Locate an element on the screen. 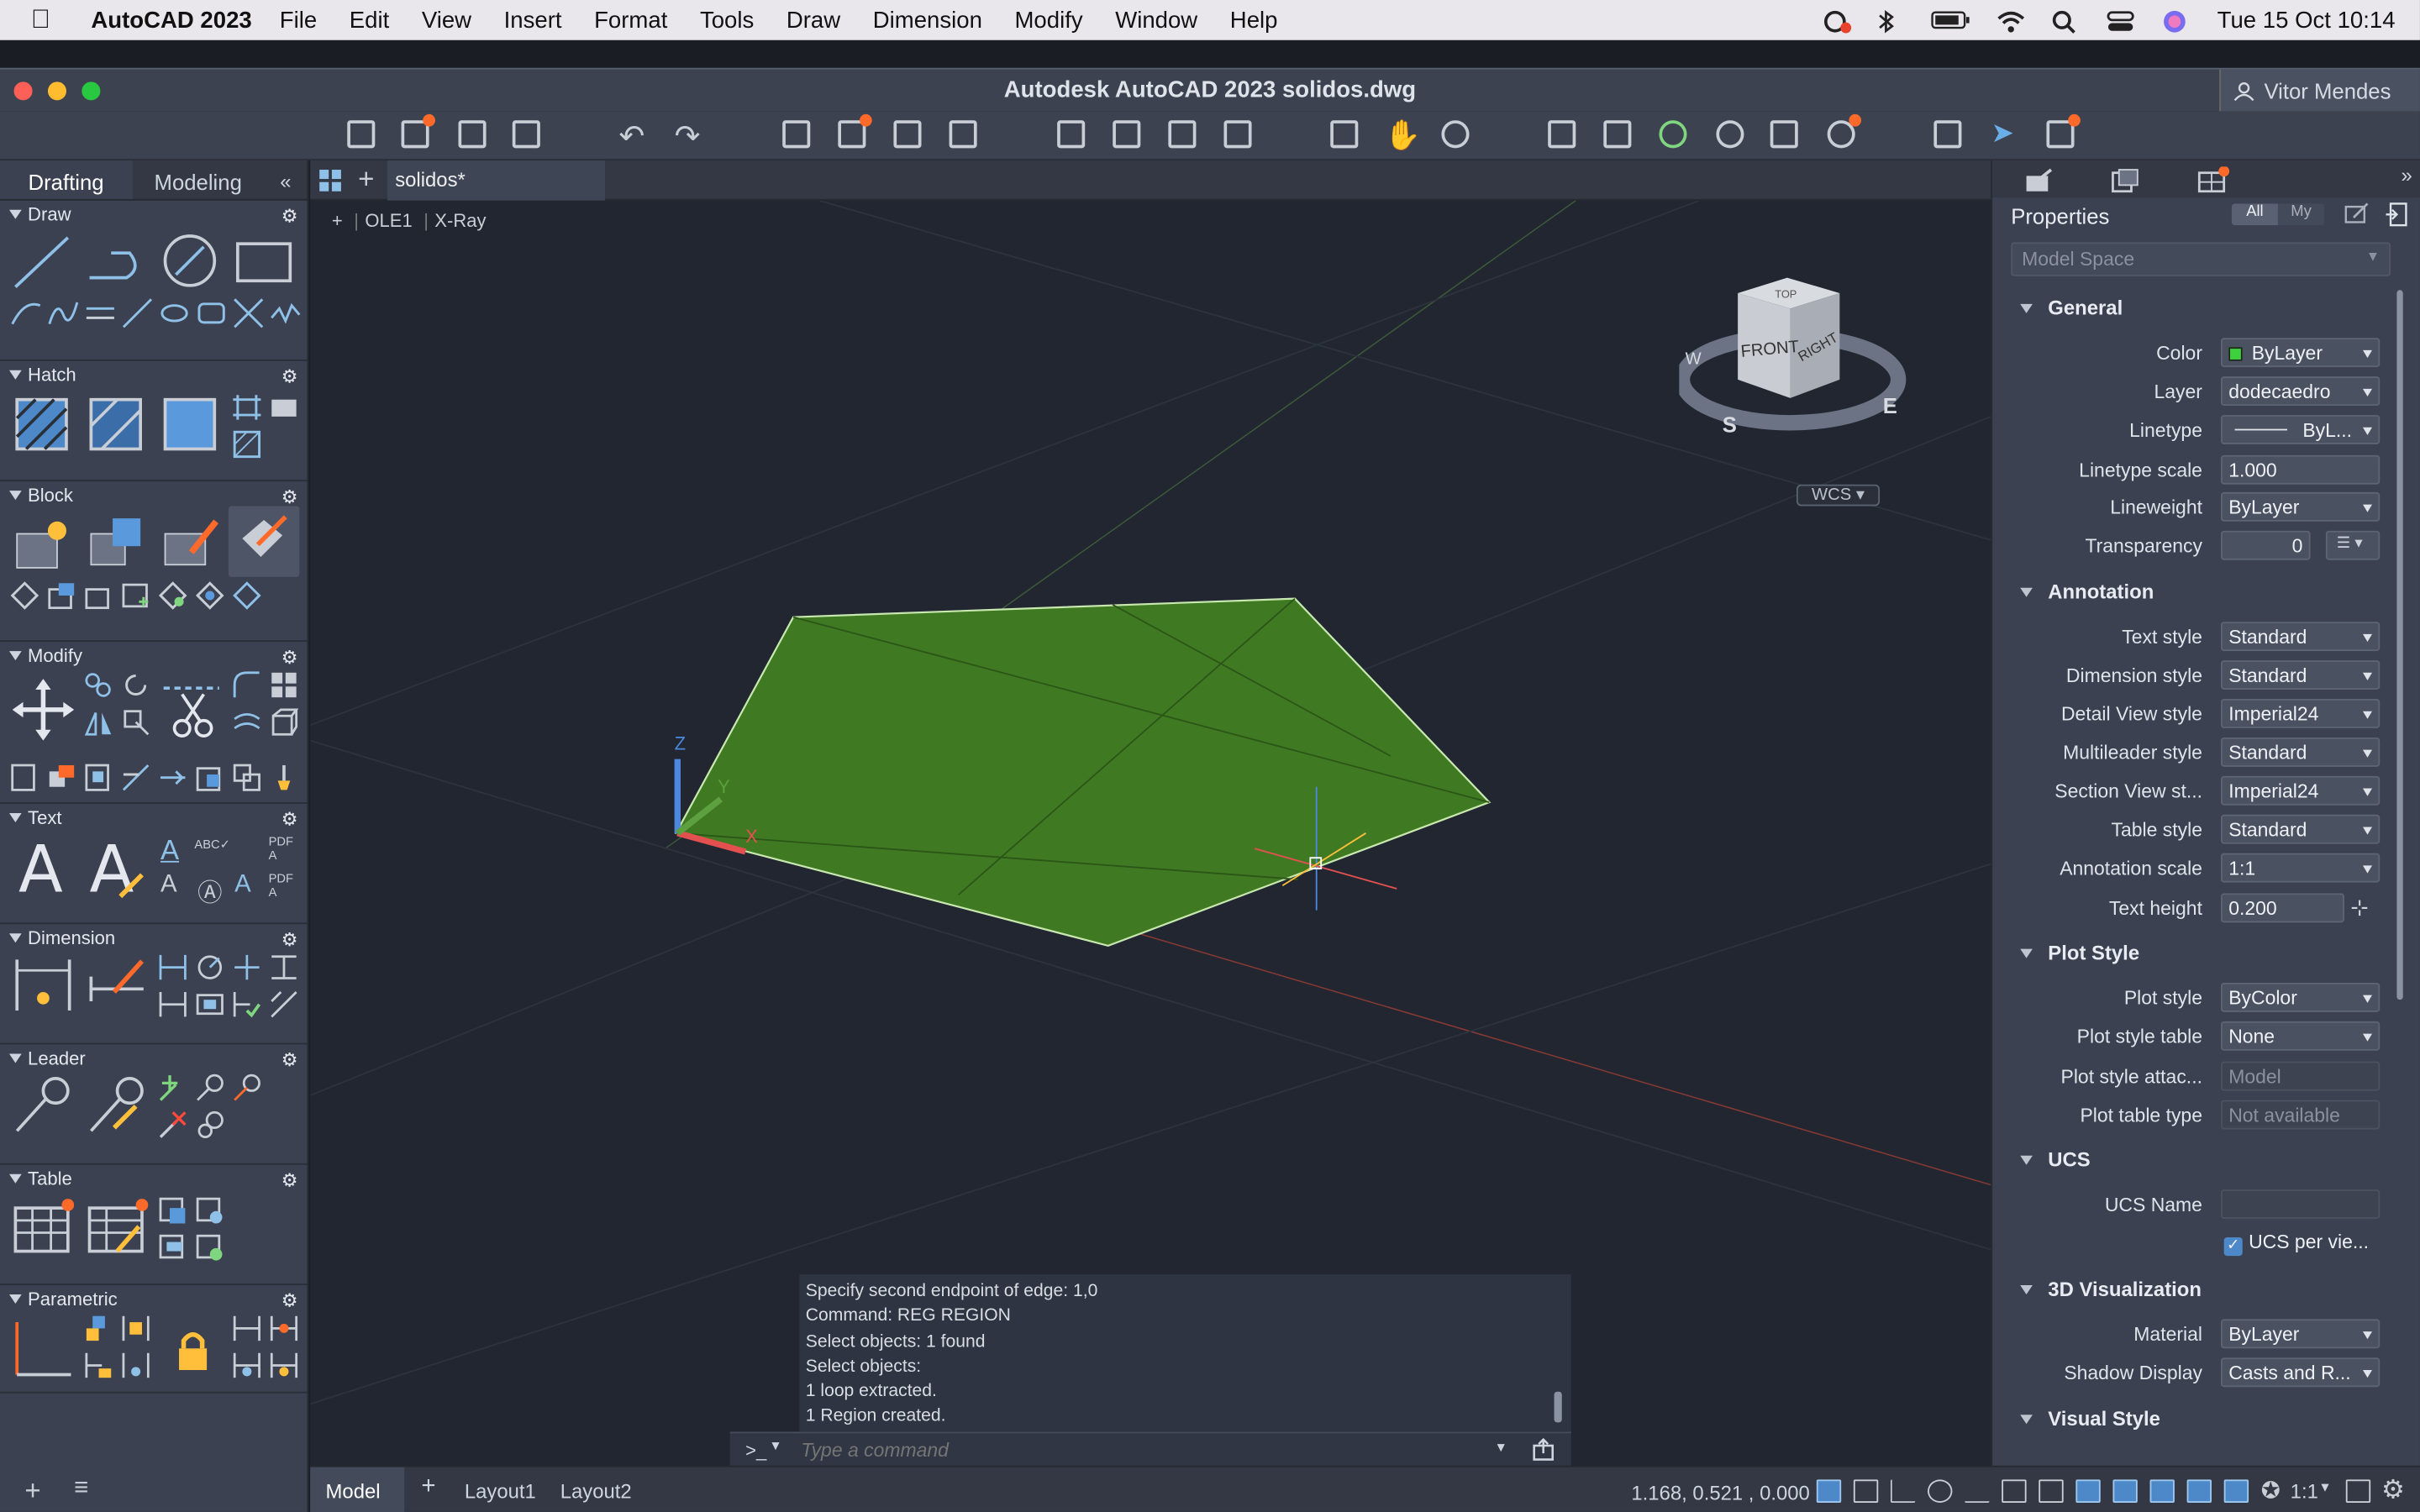 Image resolution: width=2420 pixels, height=1512 pixels. chamfer-tool-icon is located at coordinates (210, 777).